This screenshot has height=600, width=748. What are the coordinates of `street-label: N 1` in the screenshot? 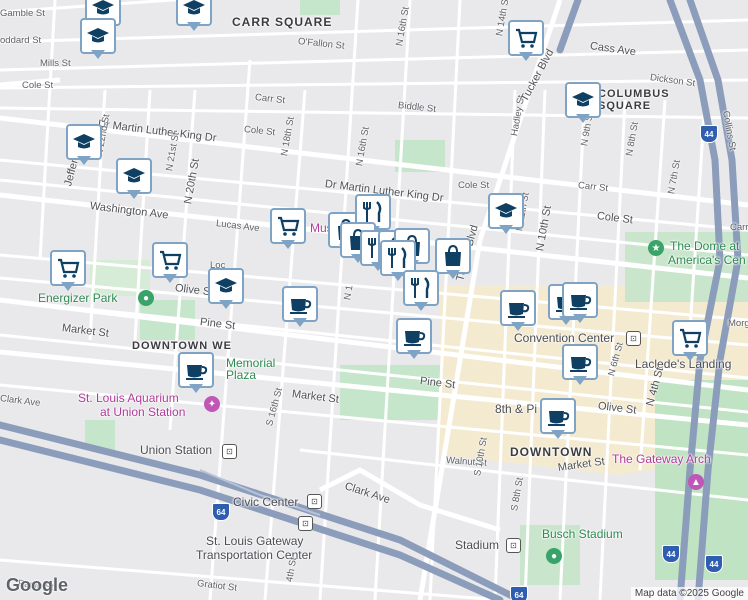 It's located at (349, 292).